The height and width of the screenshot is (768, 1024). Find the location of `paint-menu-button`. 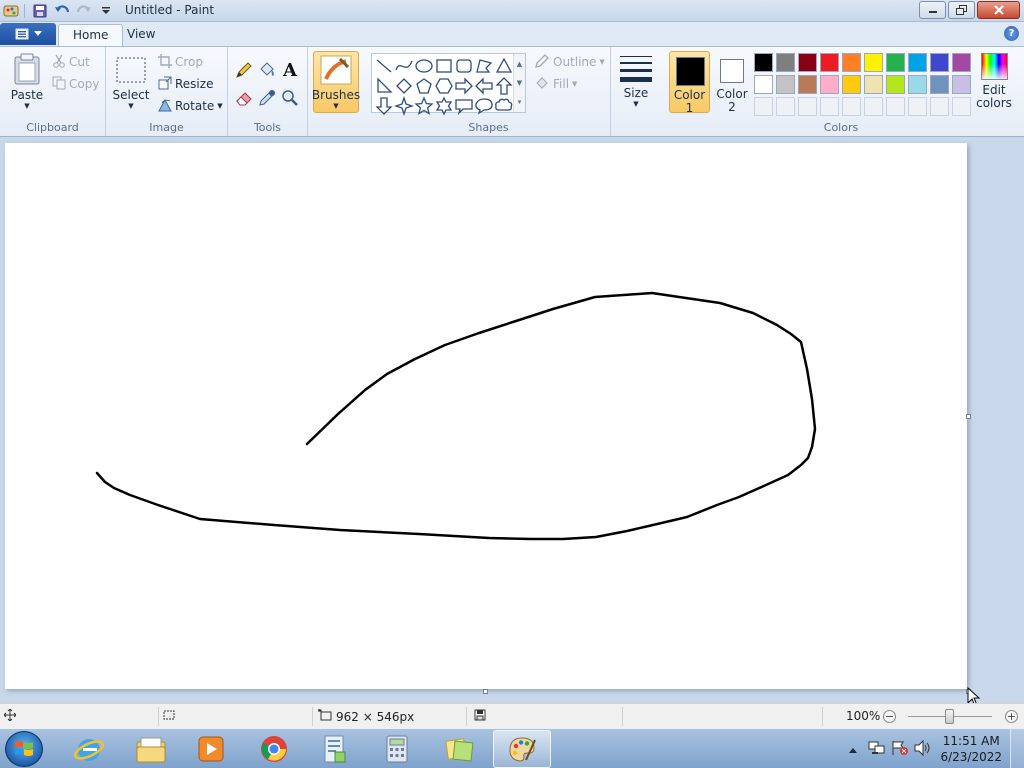

paint-menu-button is located at coordinates (28, 34).